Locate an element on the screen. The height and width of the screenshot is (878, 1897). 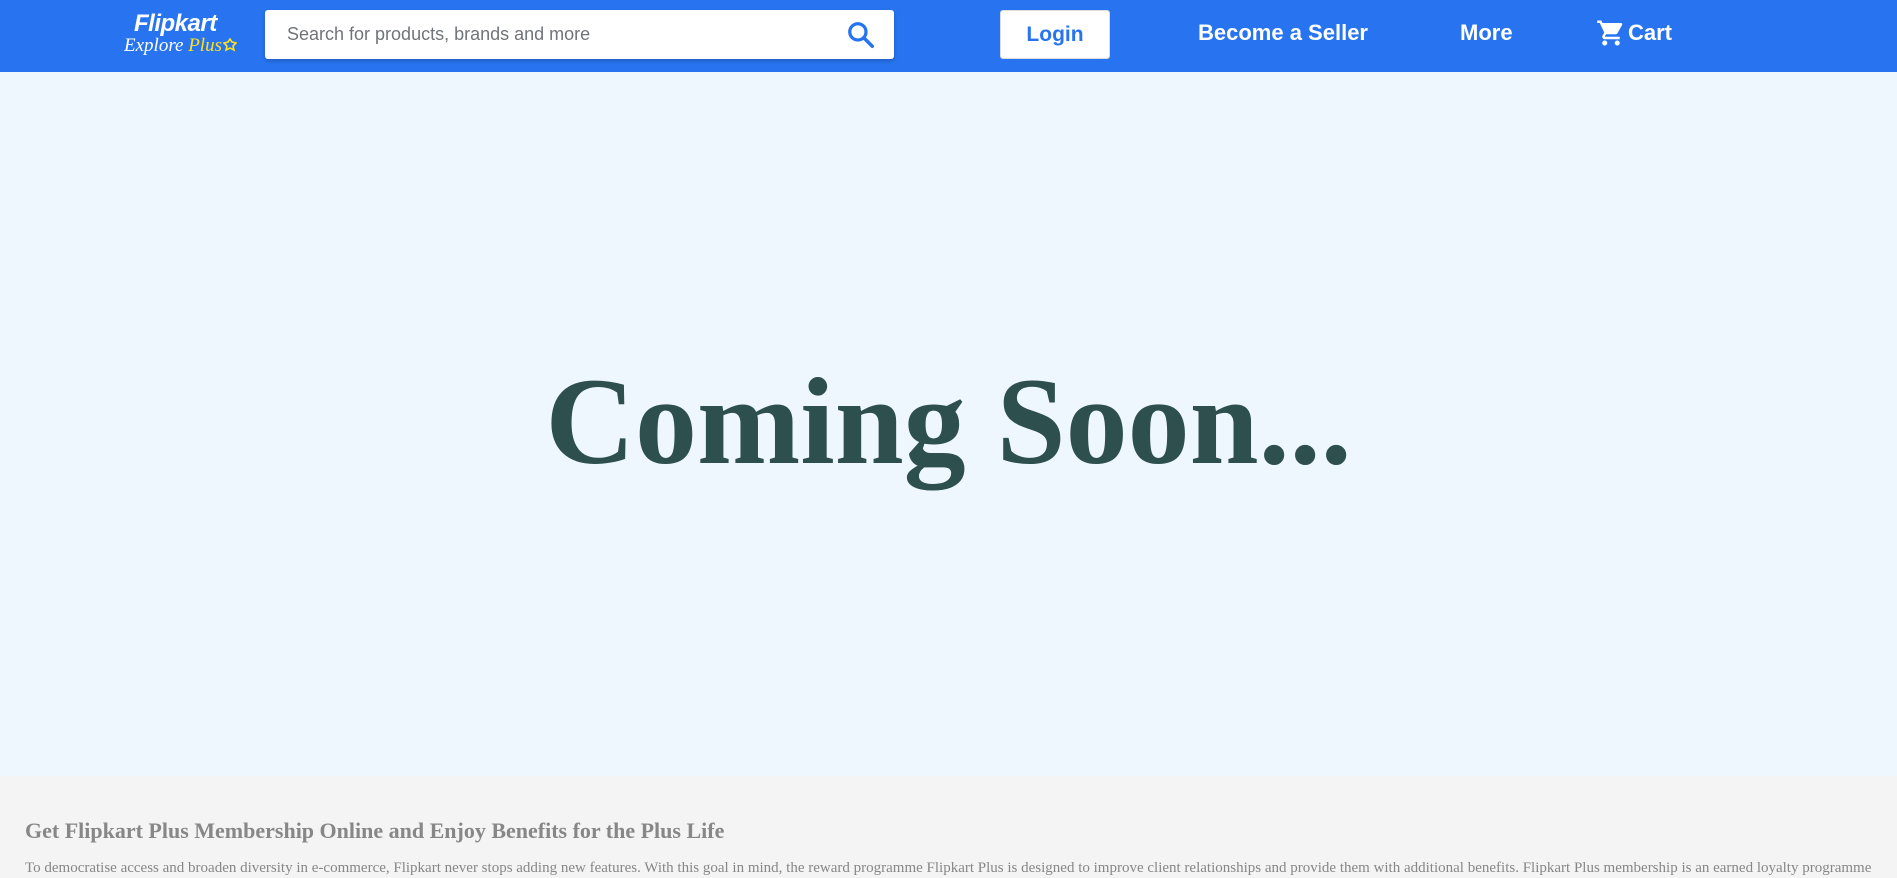
login-button: Login is located at coordinates (1055, 34).